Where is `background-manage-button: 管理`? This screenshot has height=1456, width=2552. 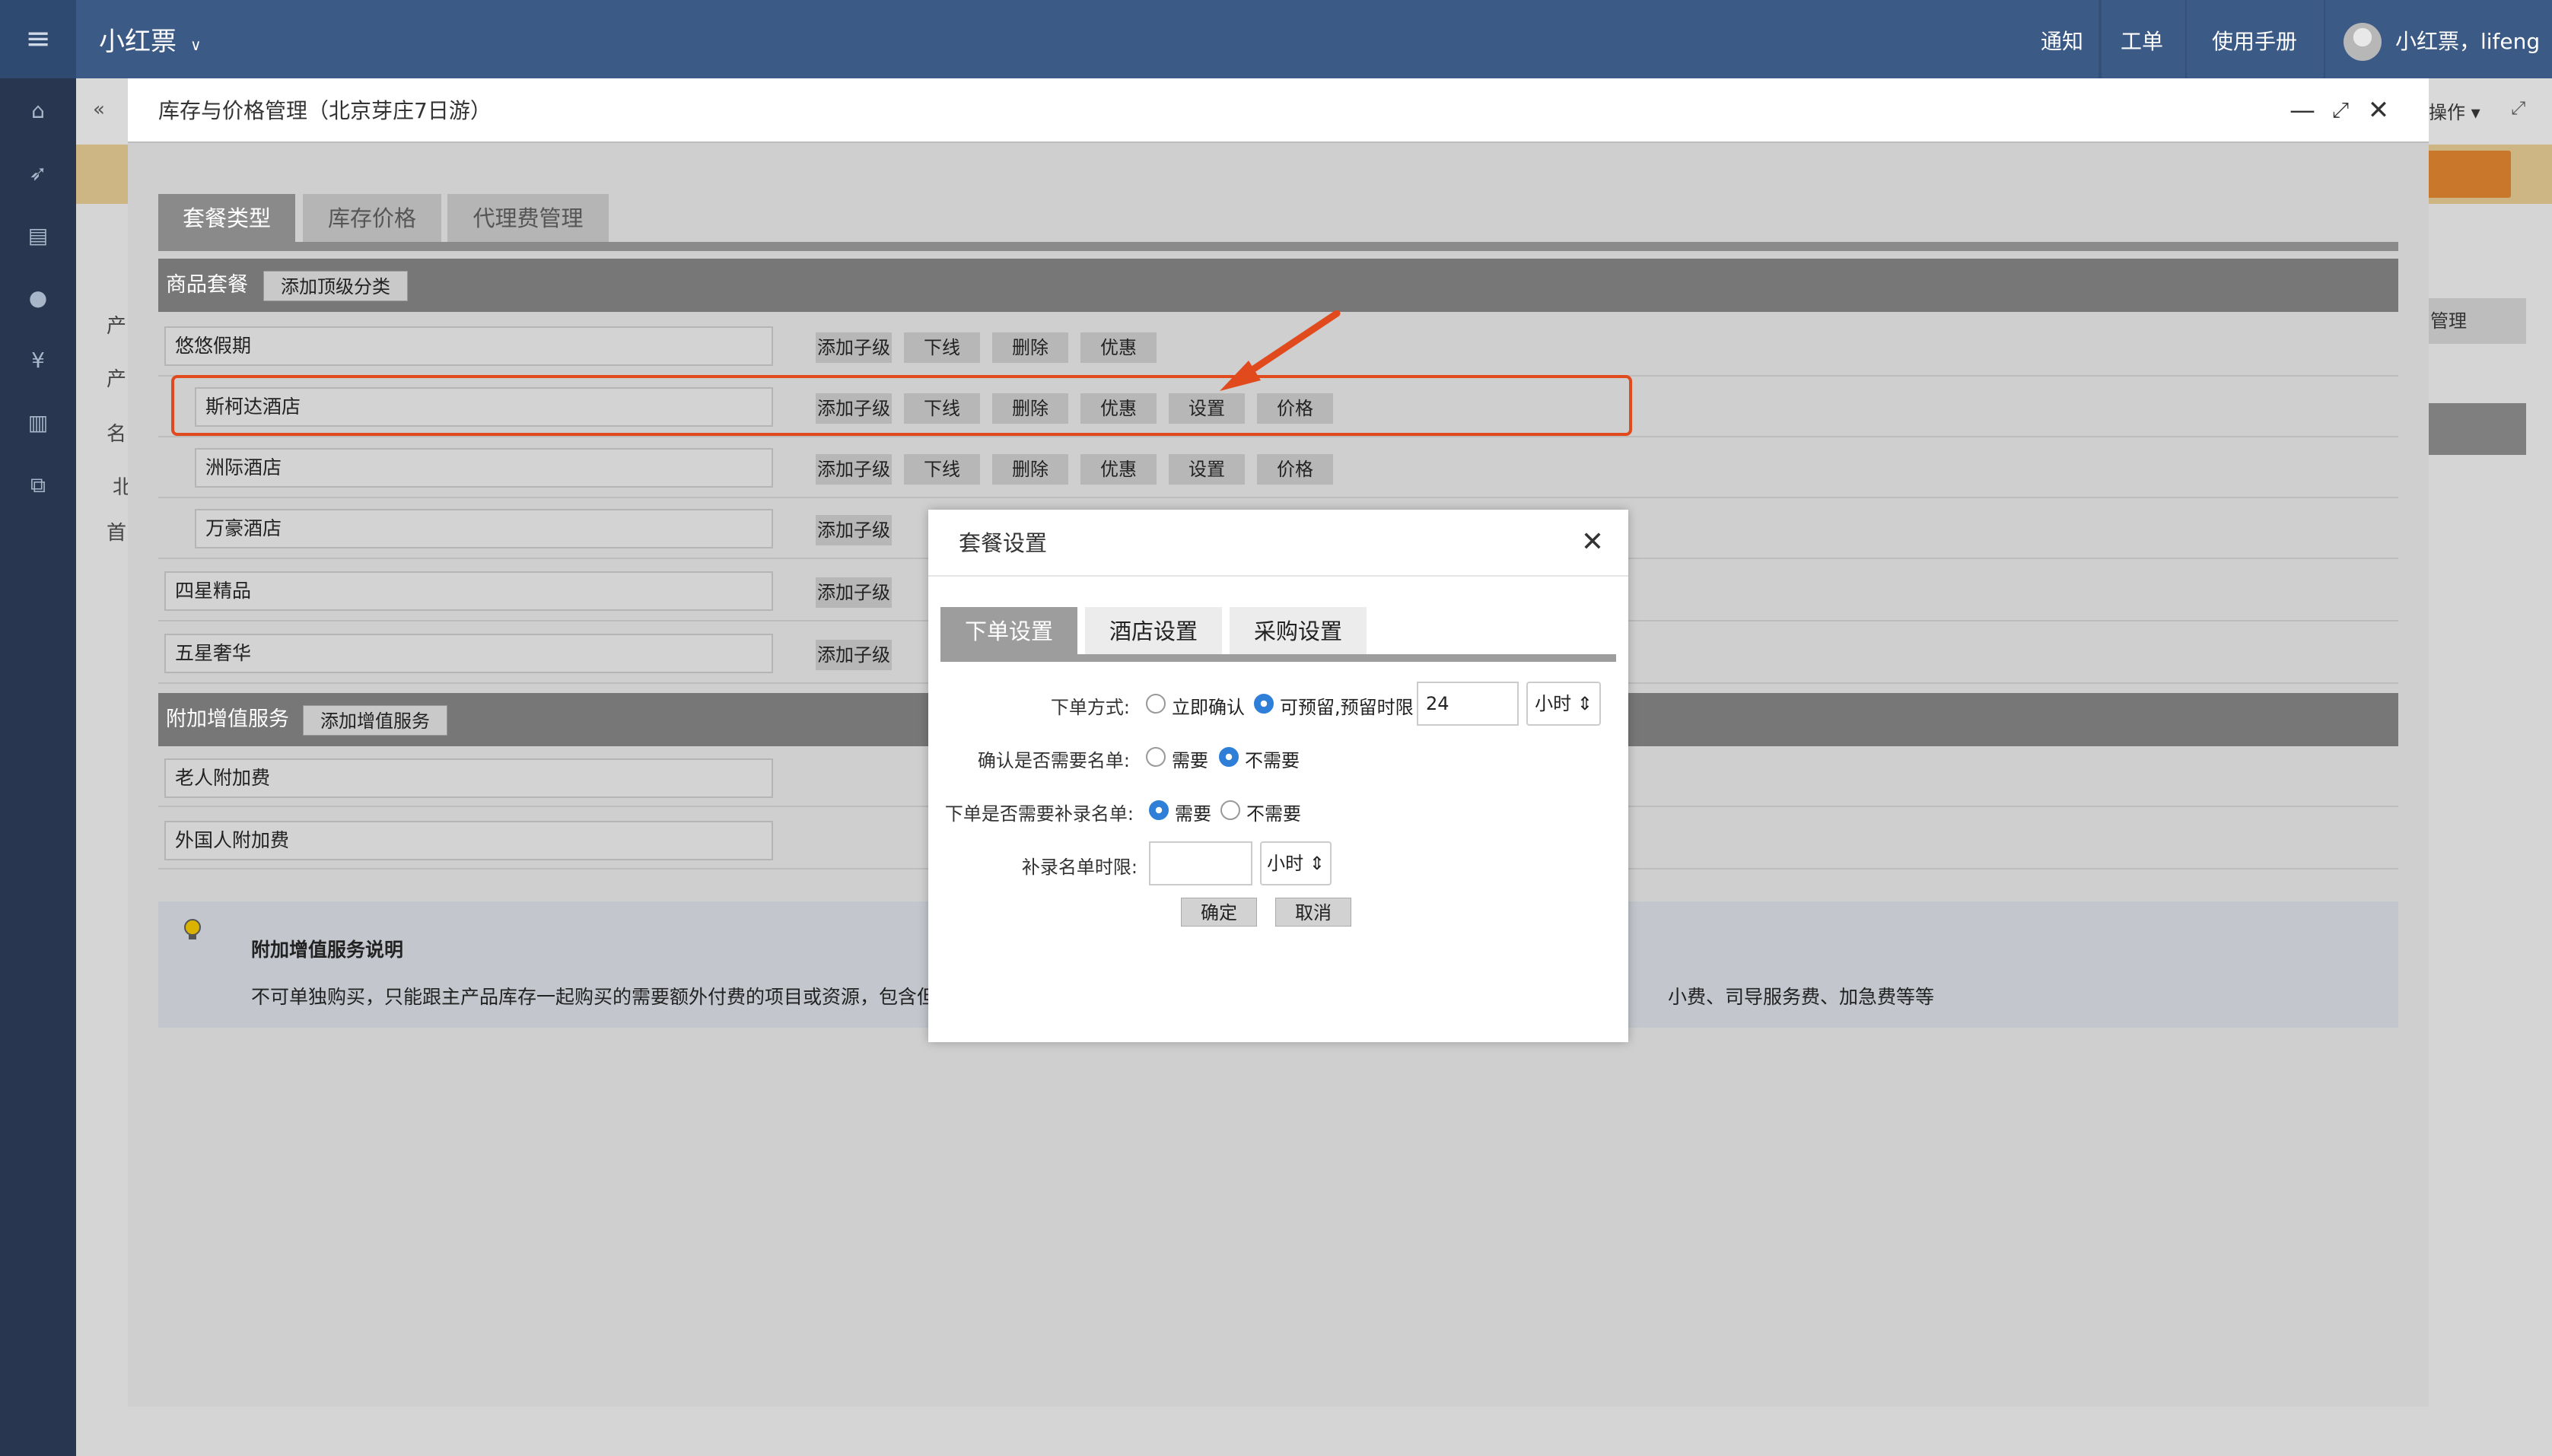
background-manage-button: 管理 is located at coordinates (2473, 321).